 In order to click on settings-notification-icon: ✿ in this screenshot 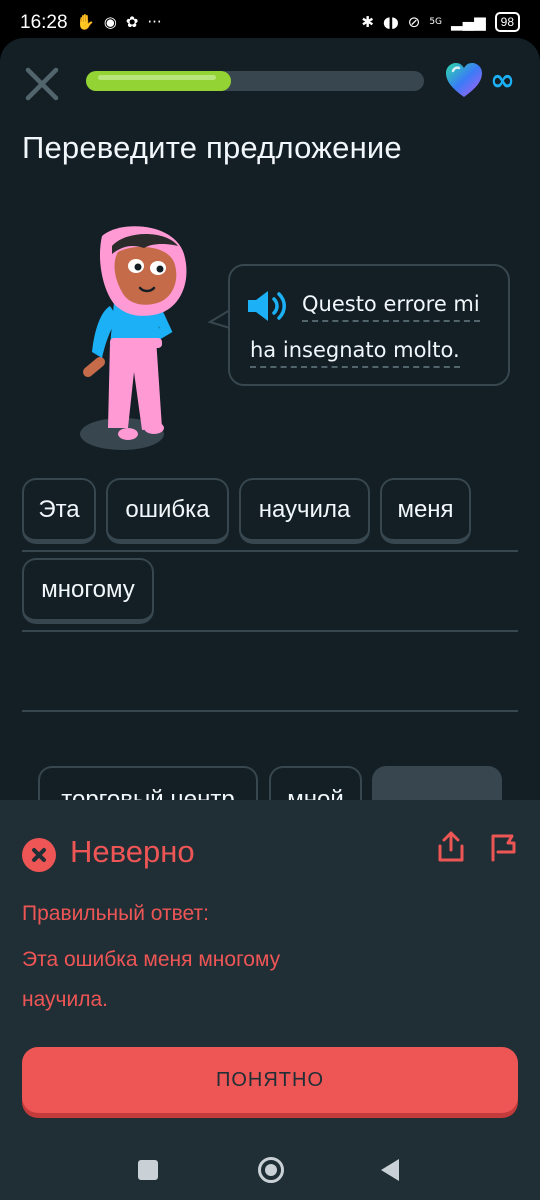, I will do `click(132, 22)`.